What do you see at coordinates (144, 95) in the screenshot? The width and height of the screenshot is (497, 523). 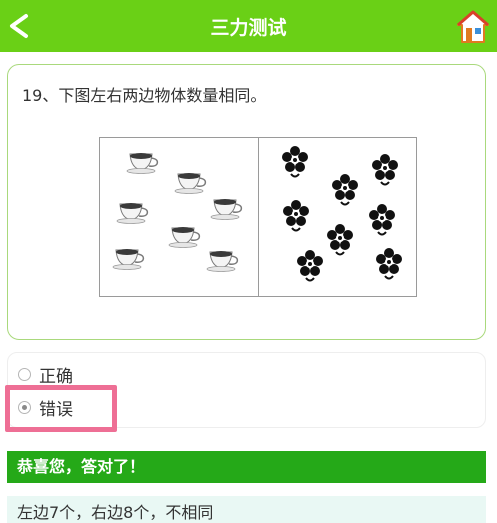 I see `question-text: 19、下图左右两边物体数量相同。` at bounding box center [144, 95].